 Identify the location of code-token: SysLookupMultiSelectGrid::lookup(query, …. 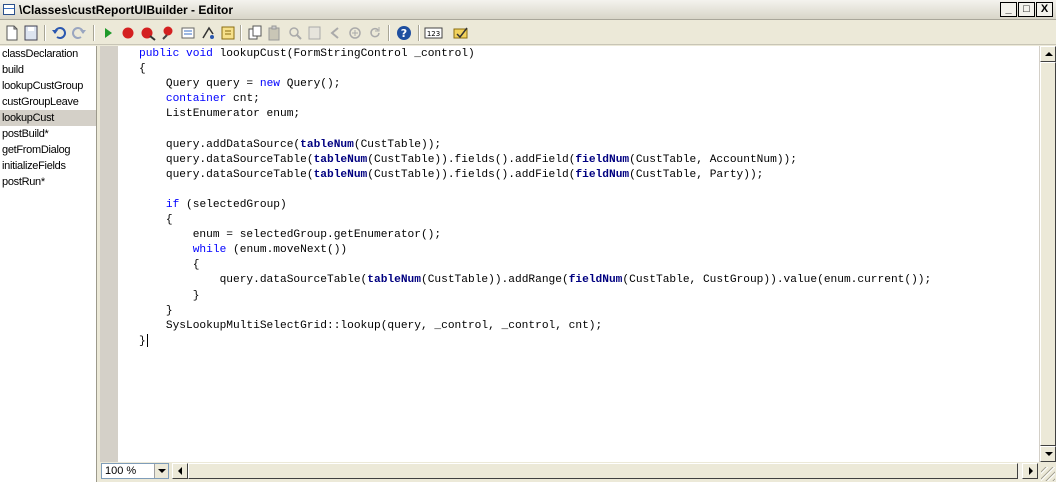
(371, 325).